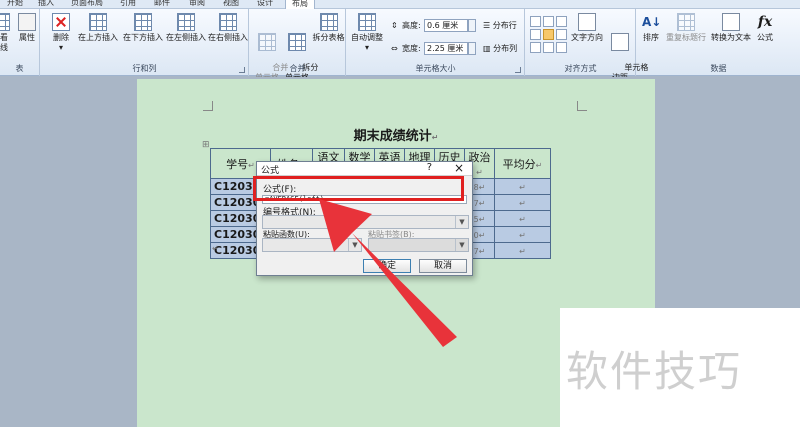  Describe the element at coordinates (654, 371) in the screenshot. I see `watermark-text: 软件技巧` at that location.